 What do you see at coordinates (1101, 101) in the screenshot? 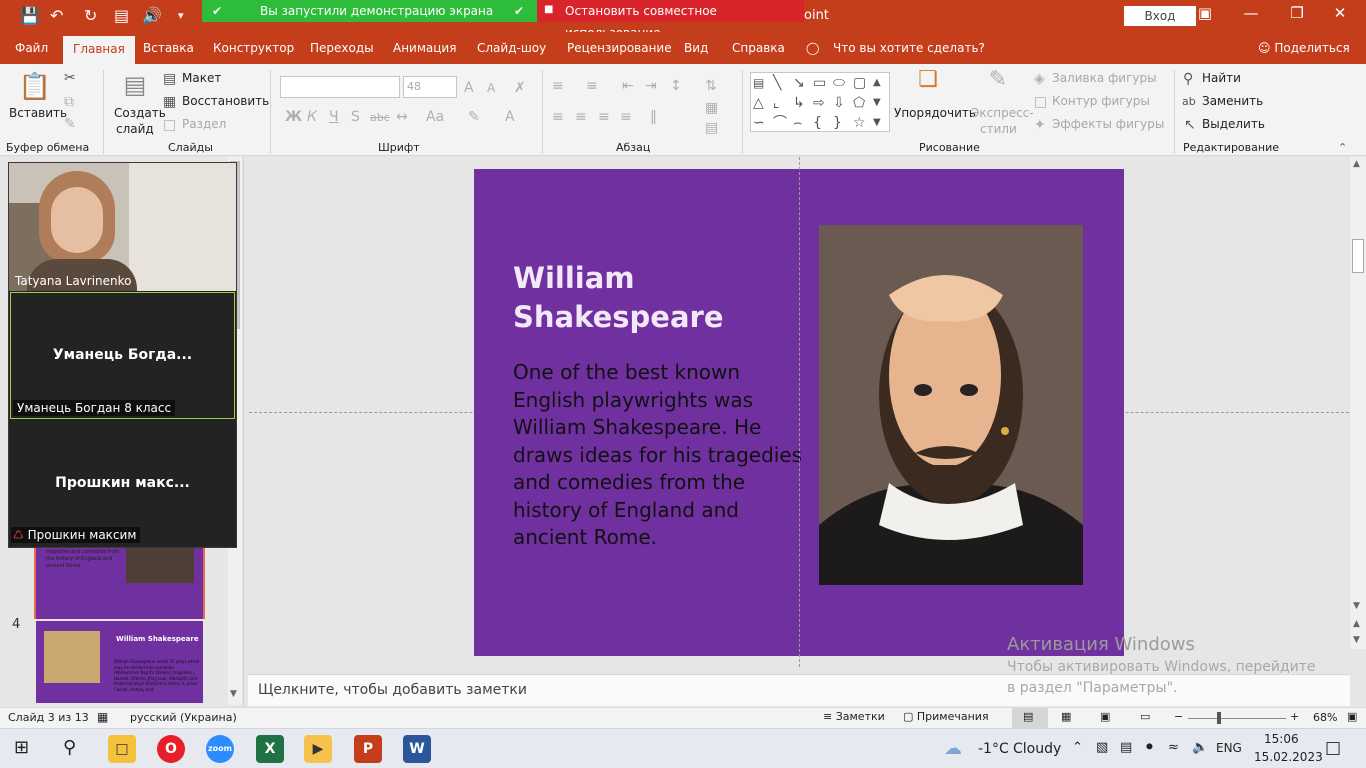
I see `shape-outline-button: Контур фигуры` at bounding box center [1101, 101].